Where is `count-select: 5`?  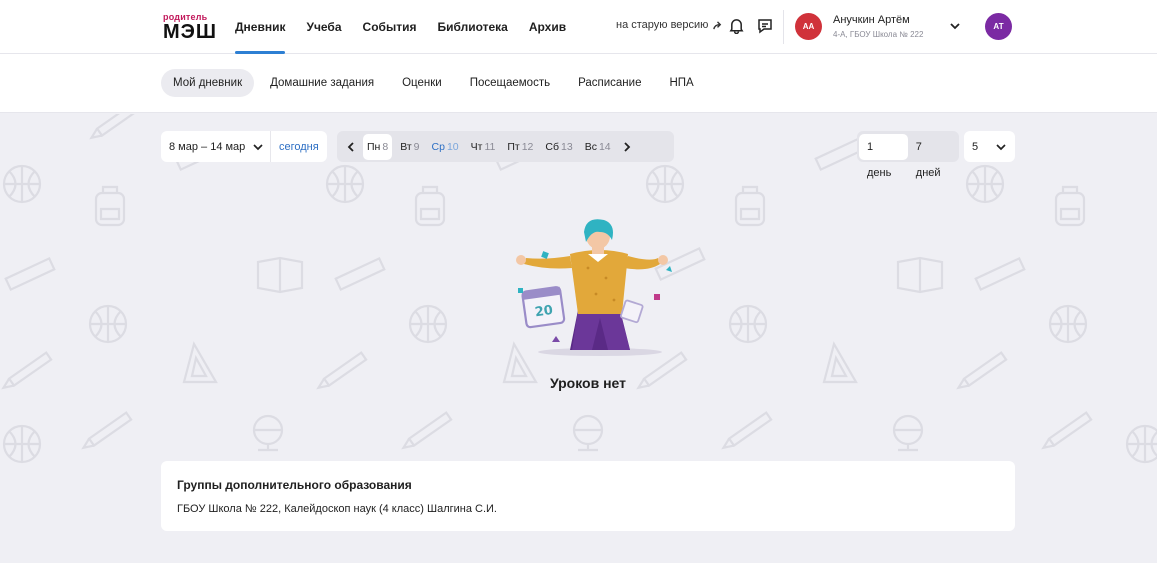
count-select: 5 is located at coordinates (989, 146).